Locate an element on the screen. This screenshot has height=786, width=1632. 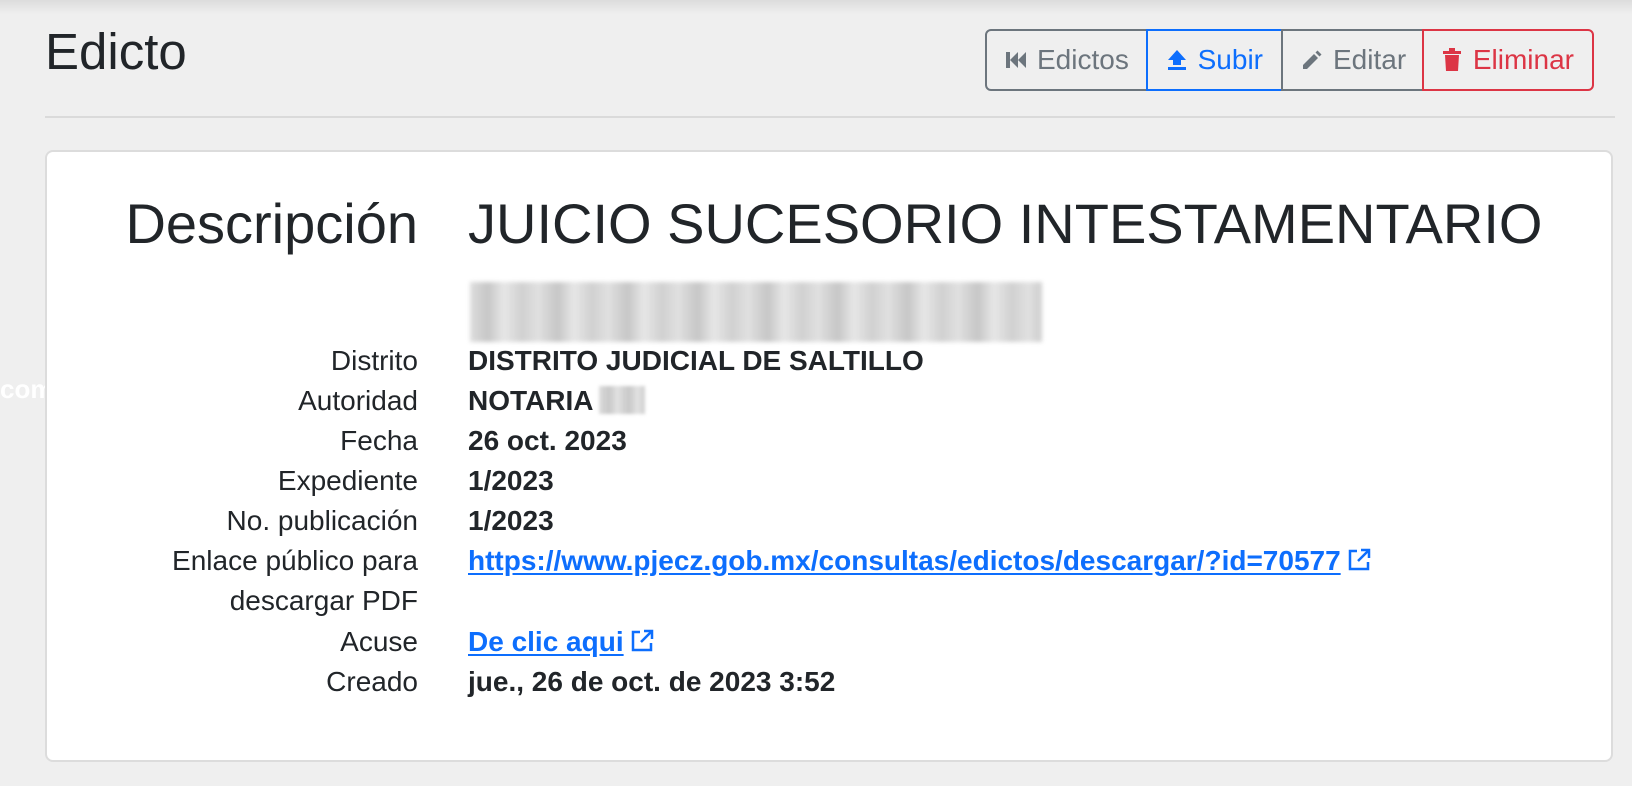
pencil-icon is located at coordinates (1312, 60).